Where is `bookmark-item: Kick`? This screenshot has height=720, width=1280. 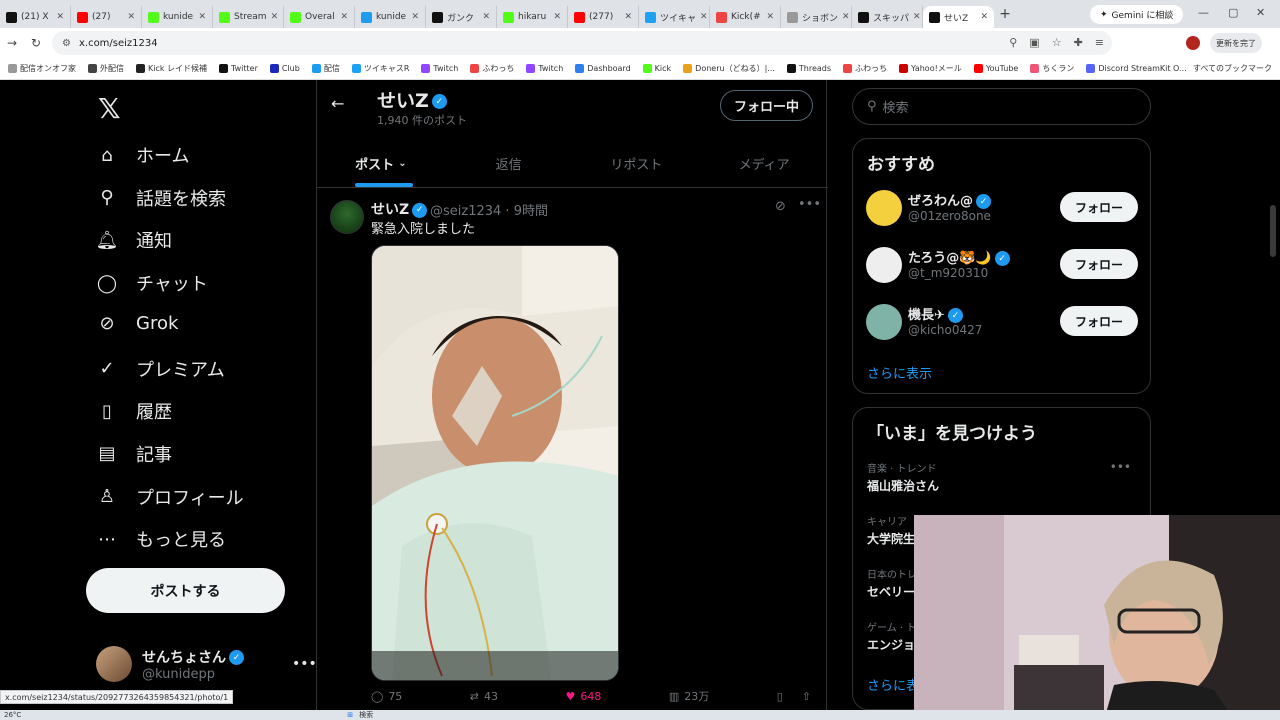 bookmark-item: Kick is located at coordinates (656, 68).